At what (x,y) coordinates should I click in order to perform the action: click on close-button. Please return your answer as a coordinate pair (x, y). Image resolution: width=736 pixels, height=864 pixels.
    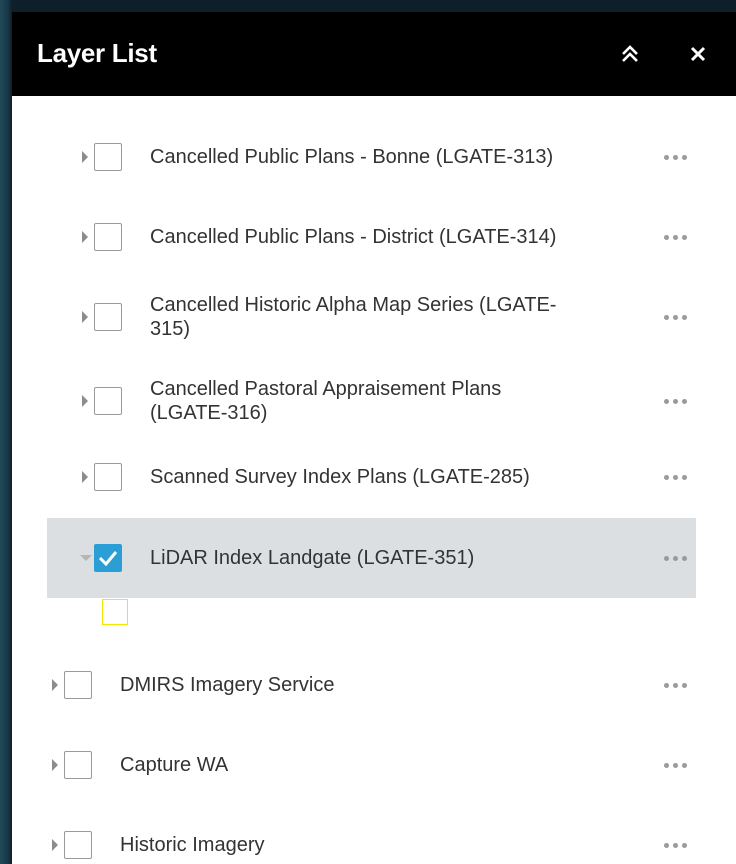
    Looking at the image, I should click on (698, 54).